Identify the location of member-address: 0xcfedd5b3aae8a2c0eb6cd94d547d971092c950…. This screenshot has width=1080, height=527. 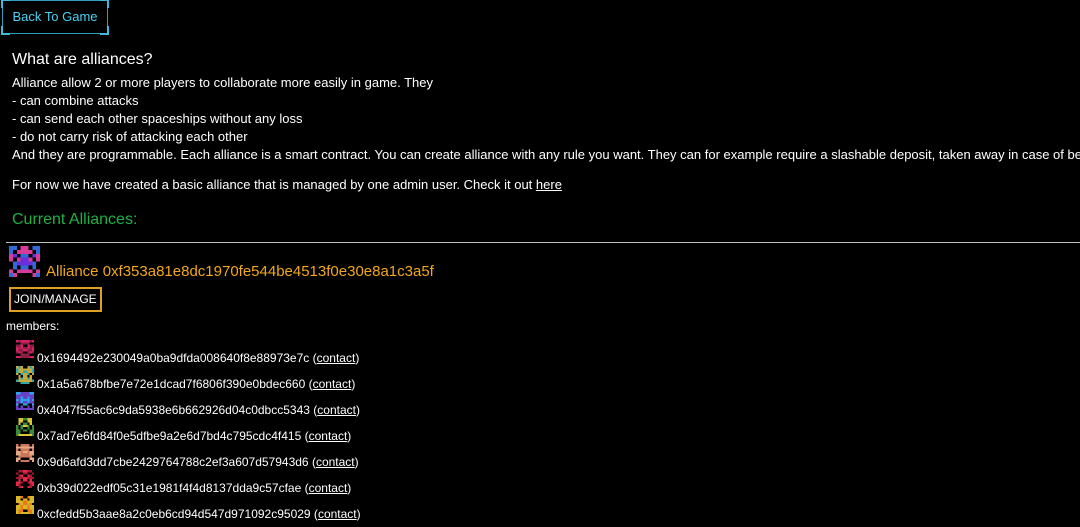
(174, 514).